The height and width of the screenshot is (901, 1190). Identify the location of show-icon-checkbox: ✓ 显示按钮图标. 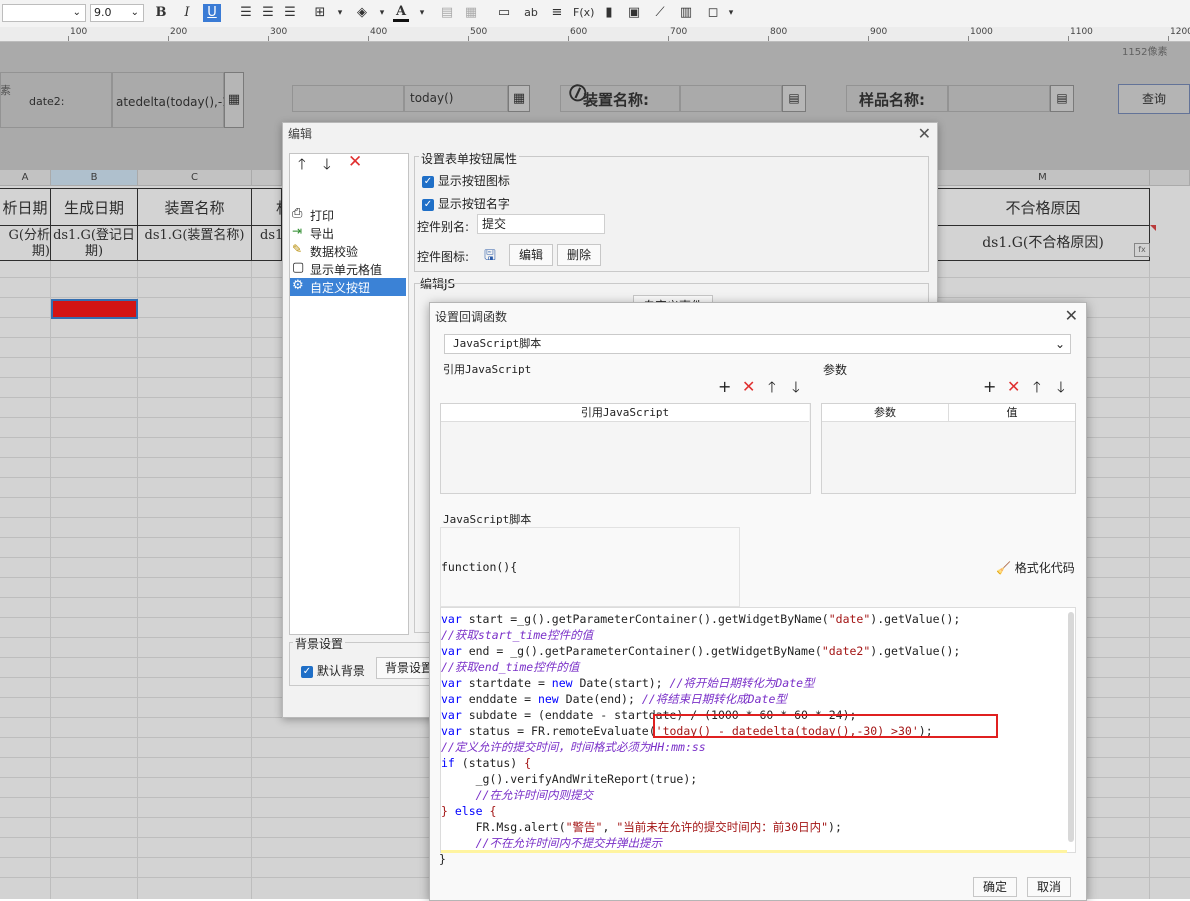
(466, 180).